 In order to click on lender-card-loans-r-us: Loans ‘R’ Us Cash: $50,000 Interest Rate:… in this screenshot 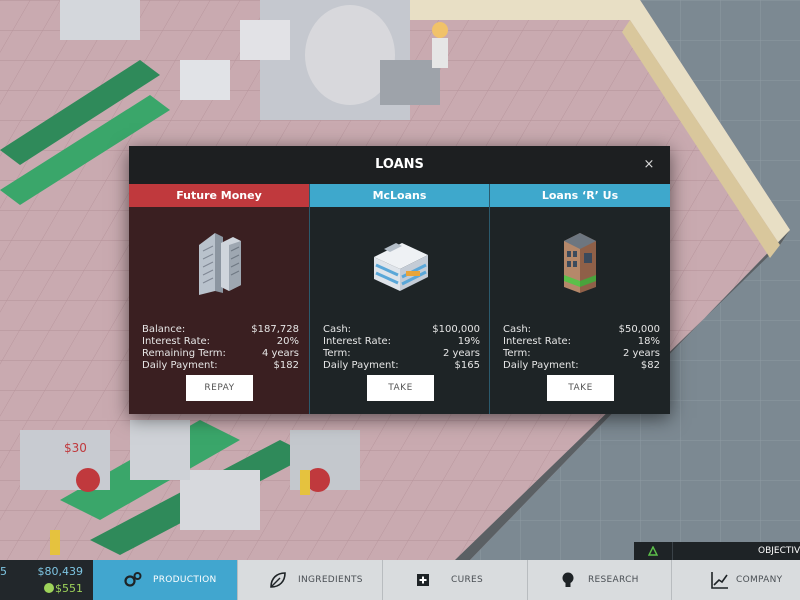, I will do `click(579, 299)`.